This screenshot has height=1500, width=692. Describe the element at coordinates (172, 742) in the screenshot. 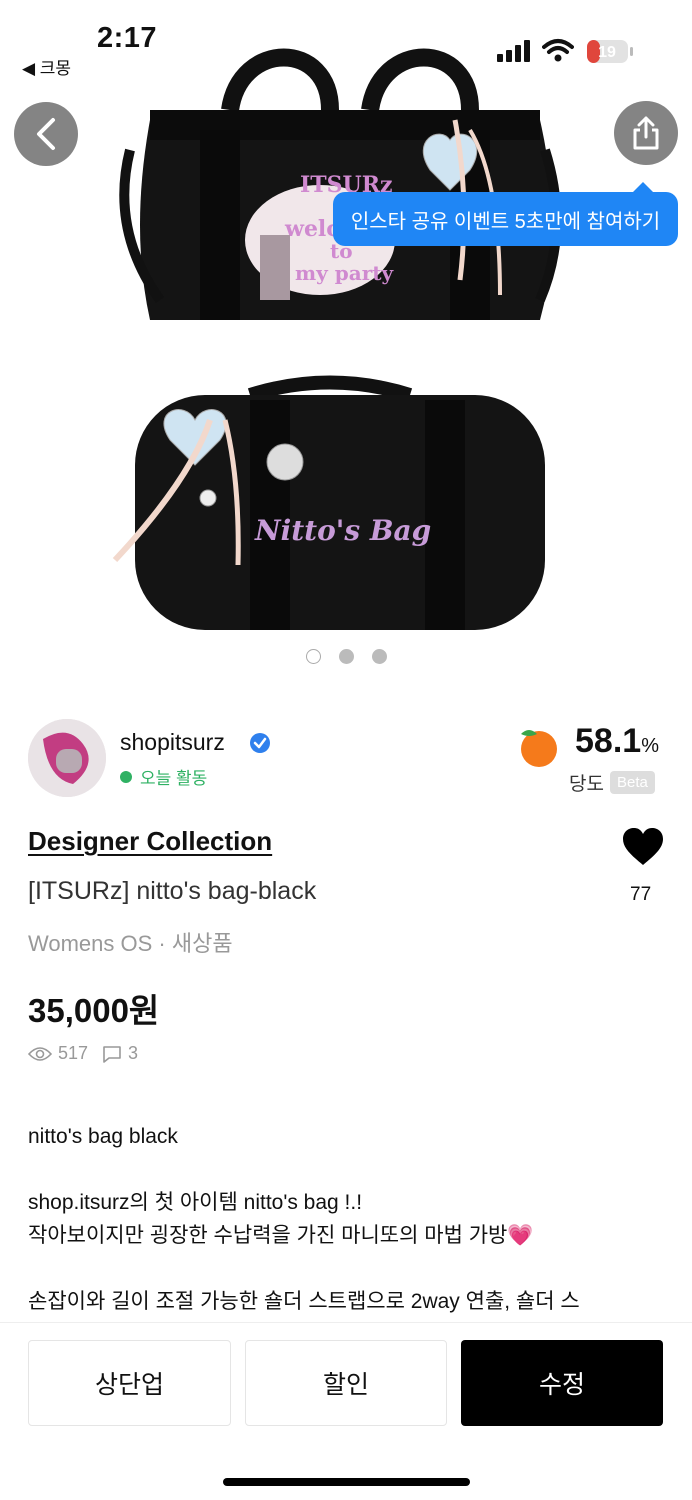

I see `seller-name: shopitsurz` at that location.